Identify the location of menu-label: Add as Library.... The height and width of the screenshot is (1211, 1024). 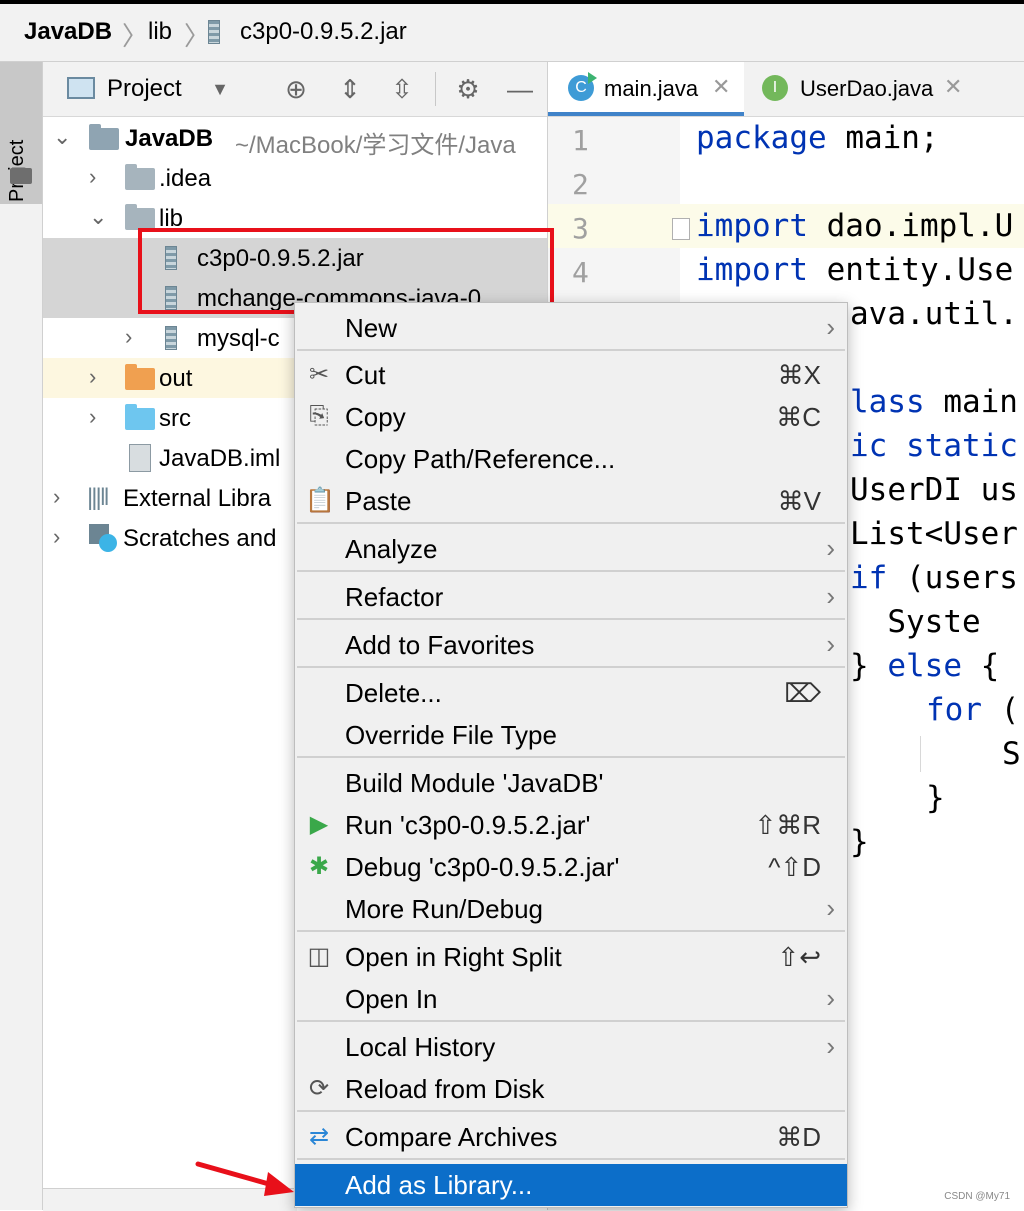
(439, 1185).